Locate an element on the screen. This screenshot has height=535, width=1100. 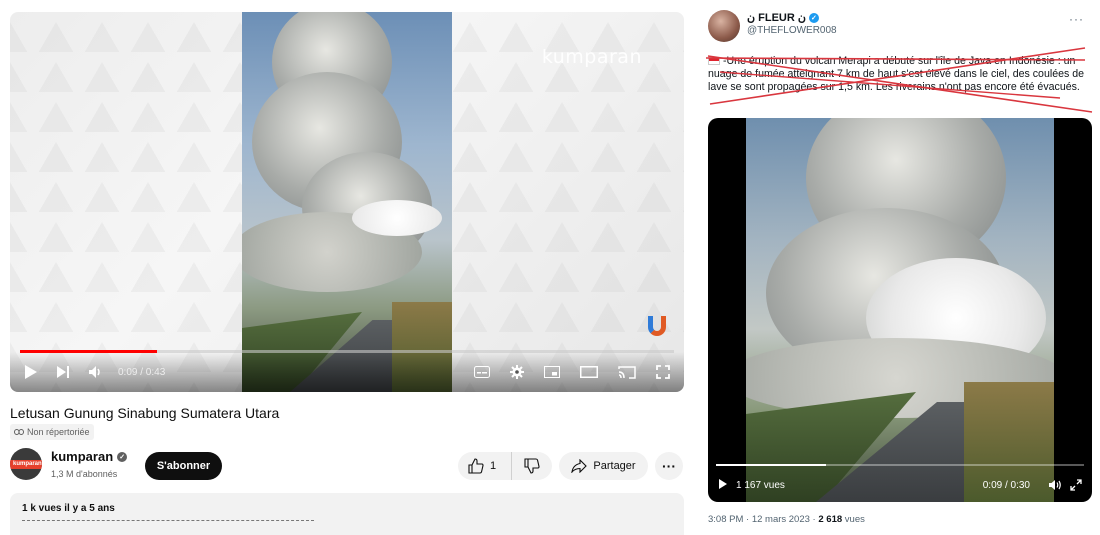
description-box: 1 k vues il y a 5 ans is located at coordinates (347, 514).